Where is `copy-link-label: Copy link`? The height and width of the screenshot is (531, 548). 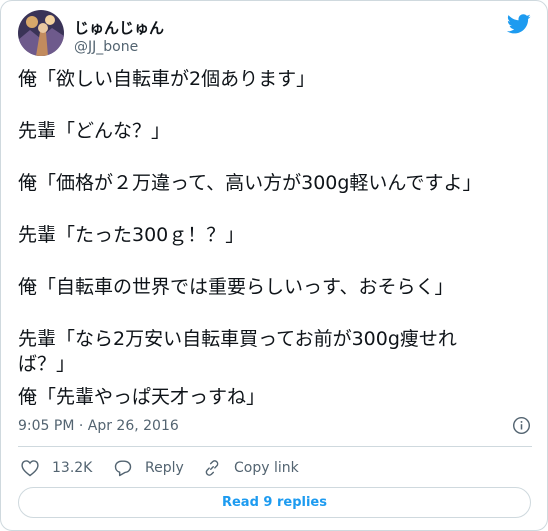 copy-link-label: Copy link is located at coordinates (266, 468).